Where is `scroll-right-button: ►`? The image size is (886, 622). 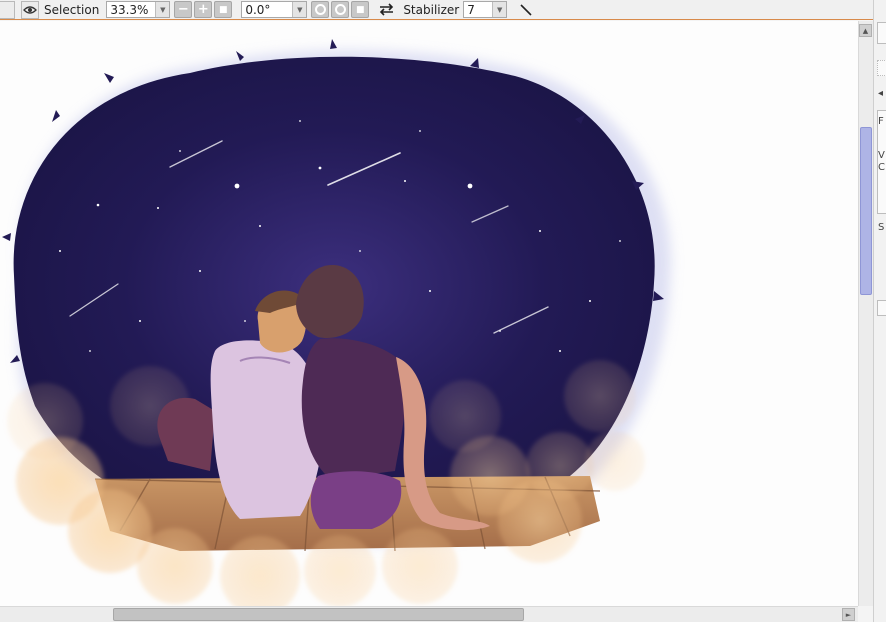 scroll-right-button: ► is located at coordinates (848, 614).